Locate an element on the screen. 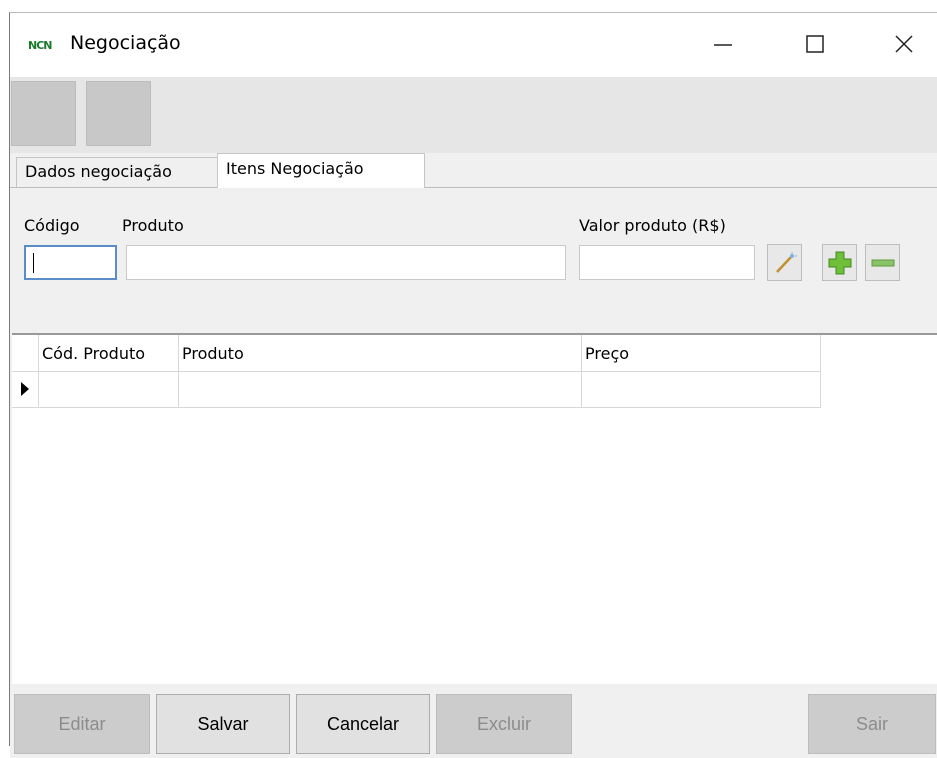 The image size is (937, 758). minimize-button is located at coordinates (723, 44).